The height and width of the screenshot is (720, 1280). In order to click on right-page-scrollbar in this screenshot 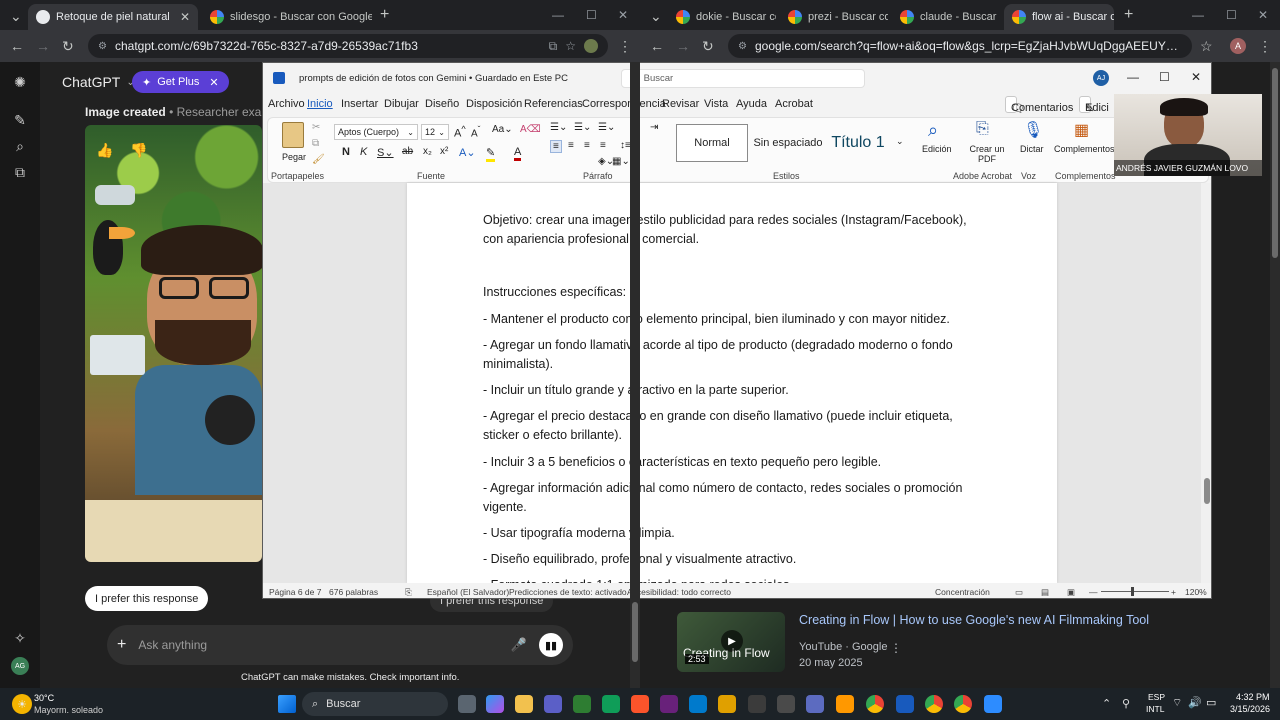, I will do `click(1275, 375)`.